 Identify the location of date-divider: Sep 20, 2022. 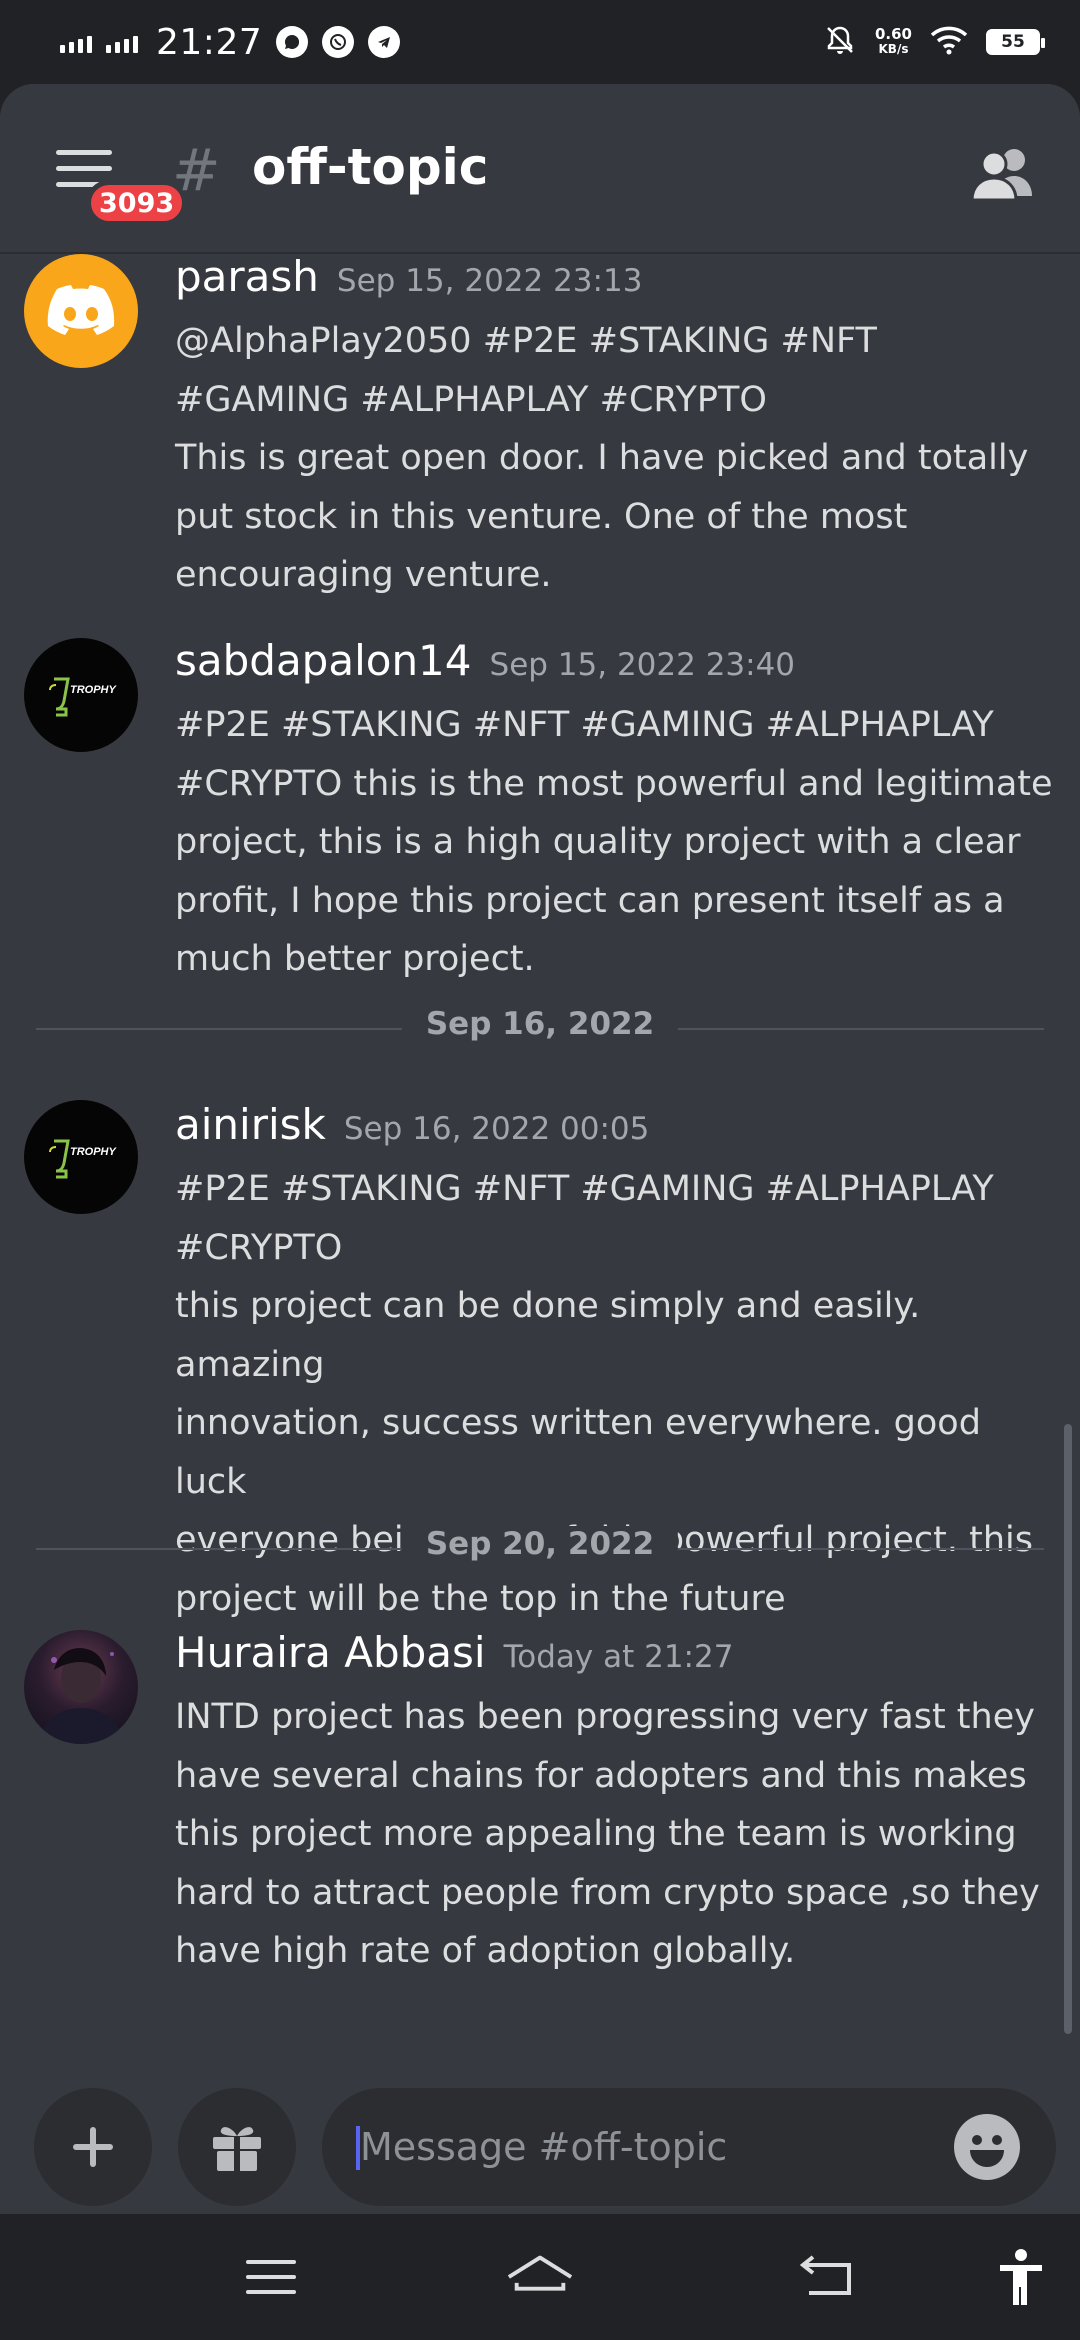
(540, 1544).